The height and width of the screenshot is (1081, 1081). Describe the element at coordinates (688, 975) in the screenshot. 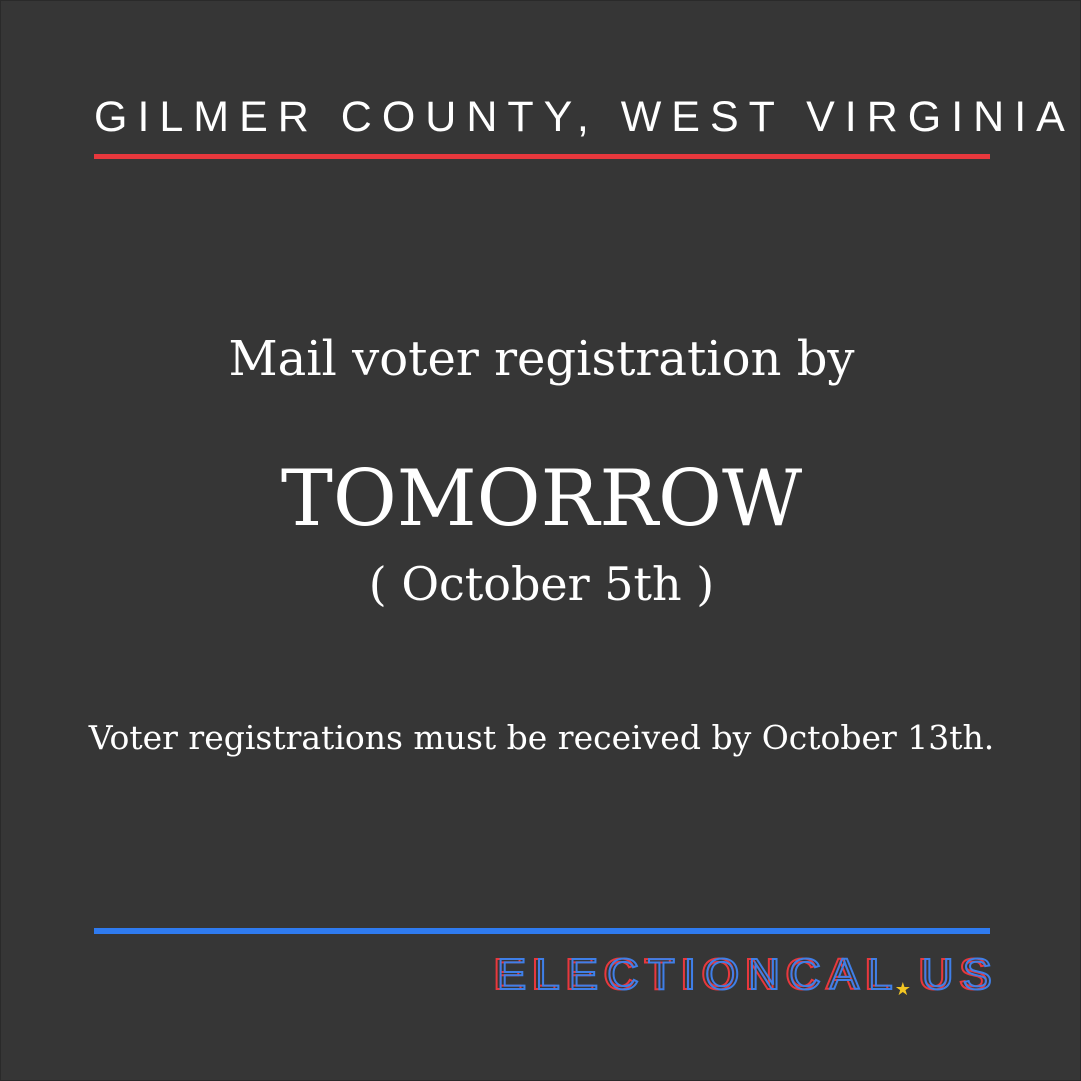

I see `brand-letter: I` at that location.